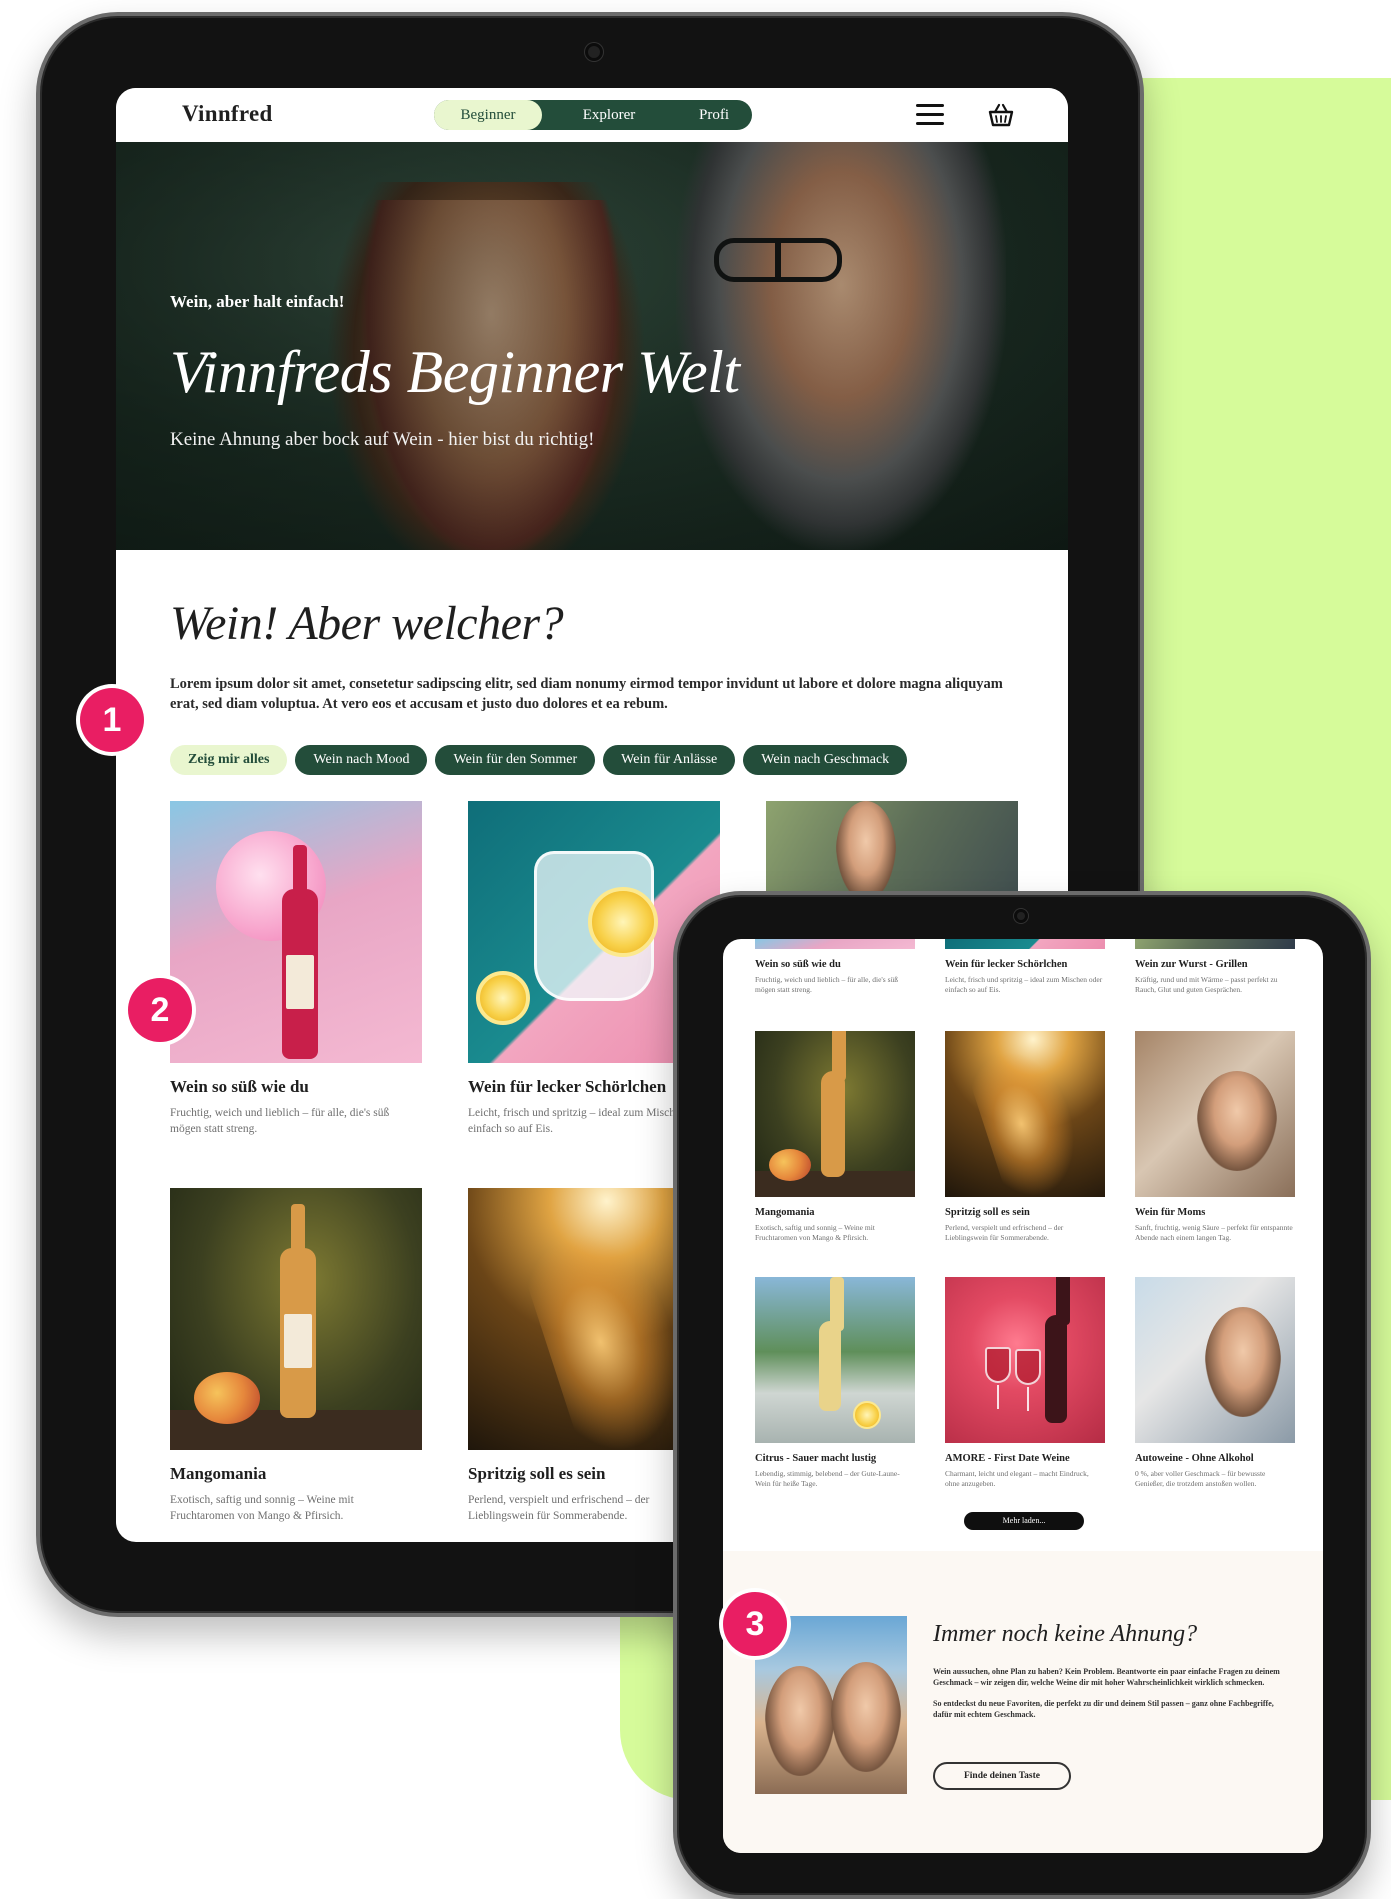 The image size is (1391, 1899). What do you see at coordinates (930, 115) in the screenshot?
I see `hamburger-menu-icon` at bounding box center [930, 115].